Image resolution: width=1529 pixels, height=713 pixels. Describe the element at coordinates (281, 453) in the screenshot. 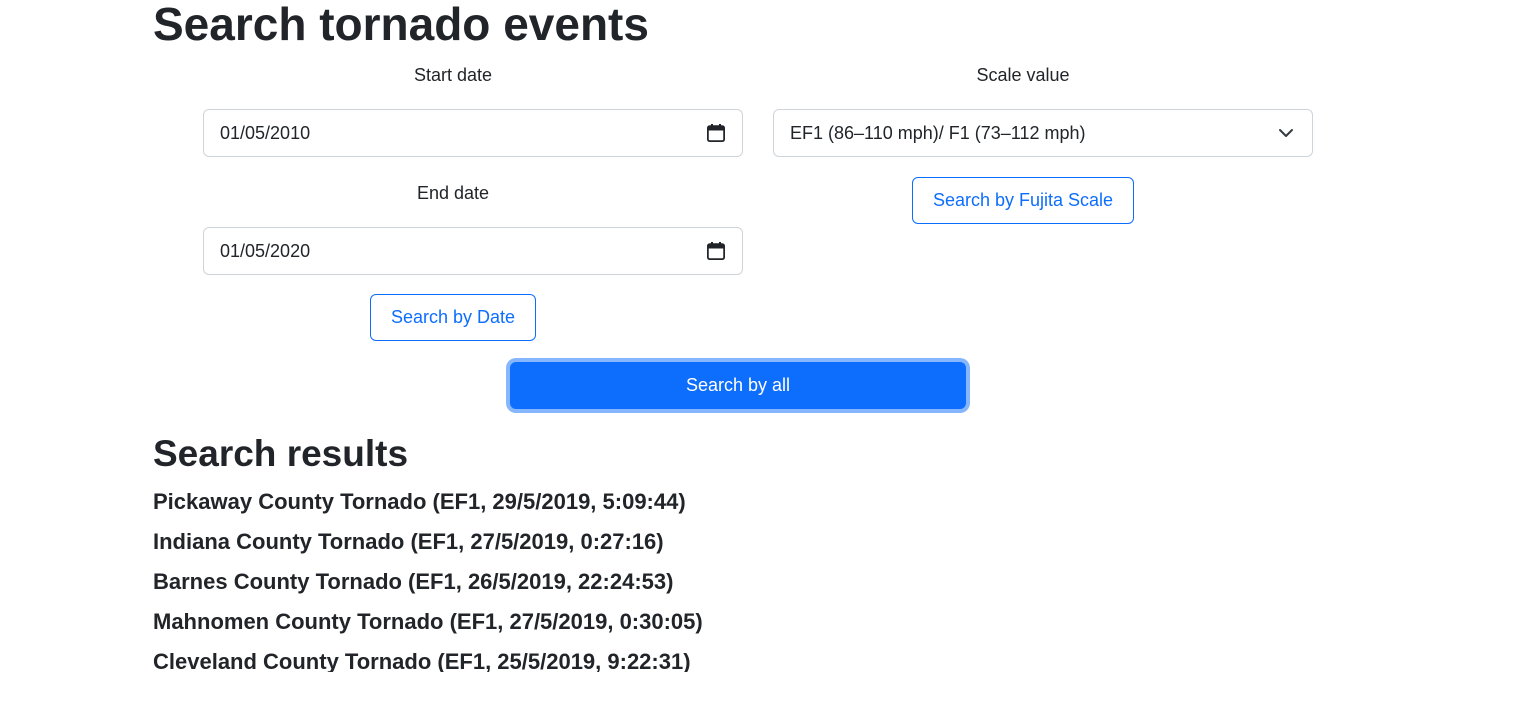

I see `search-results-heading: Search results` at that location.